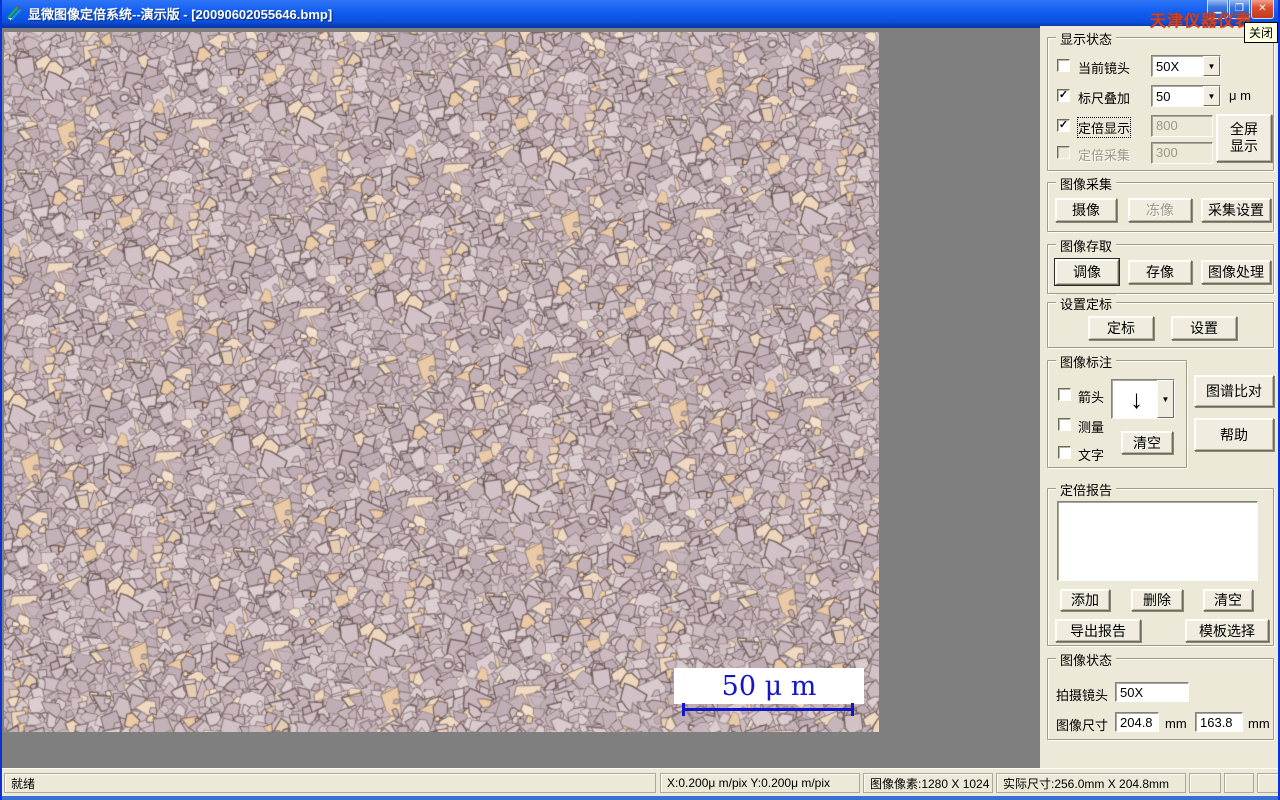 This screenshot has height=800, width=1280. What do you see at coordinates (1086, 245) in the screenshot?
I see `group-image-storage-title: 图像存取` at bounding box center [1086, 245].